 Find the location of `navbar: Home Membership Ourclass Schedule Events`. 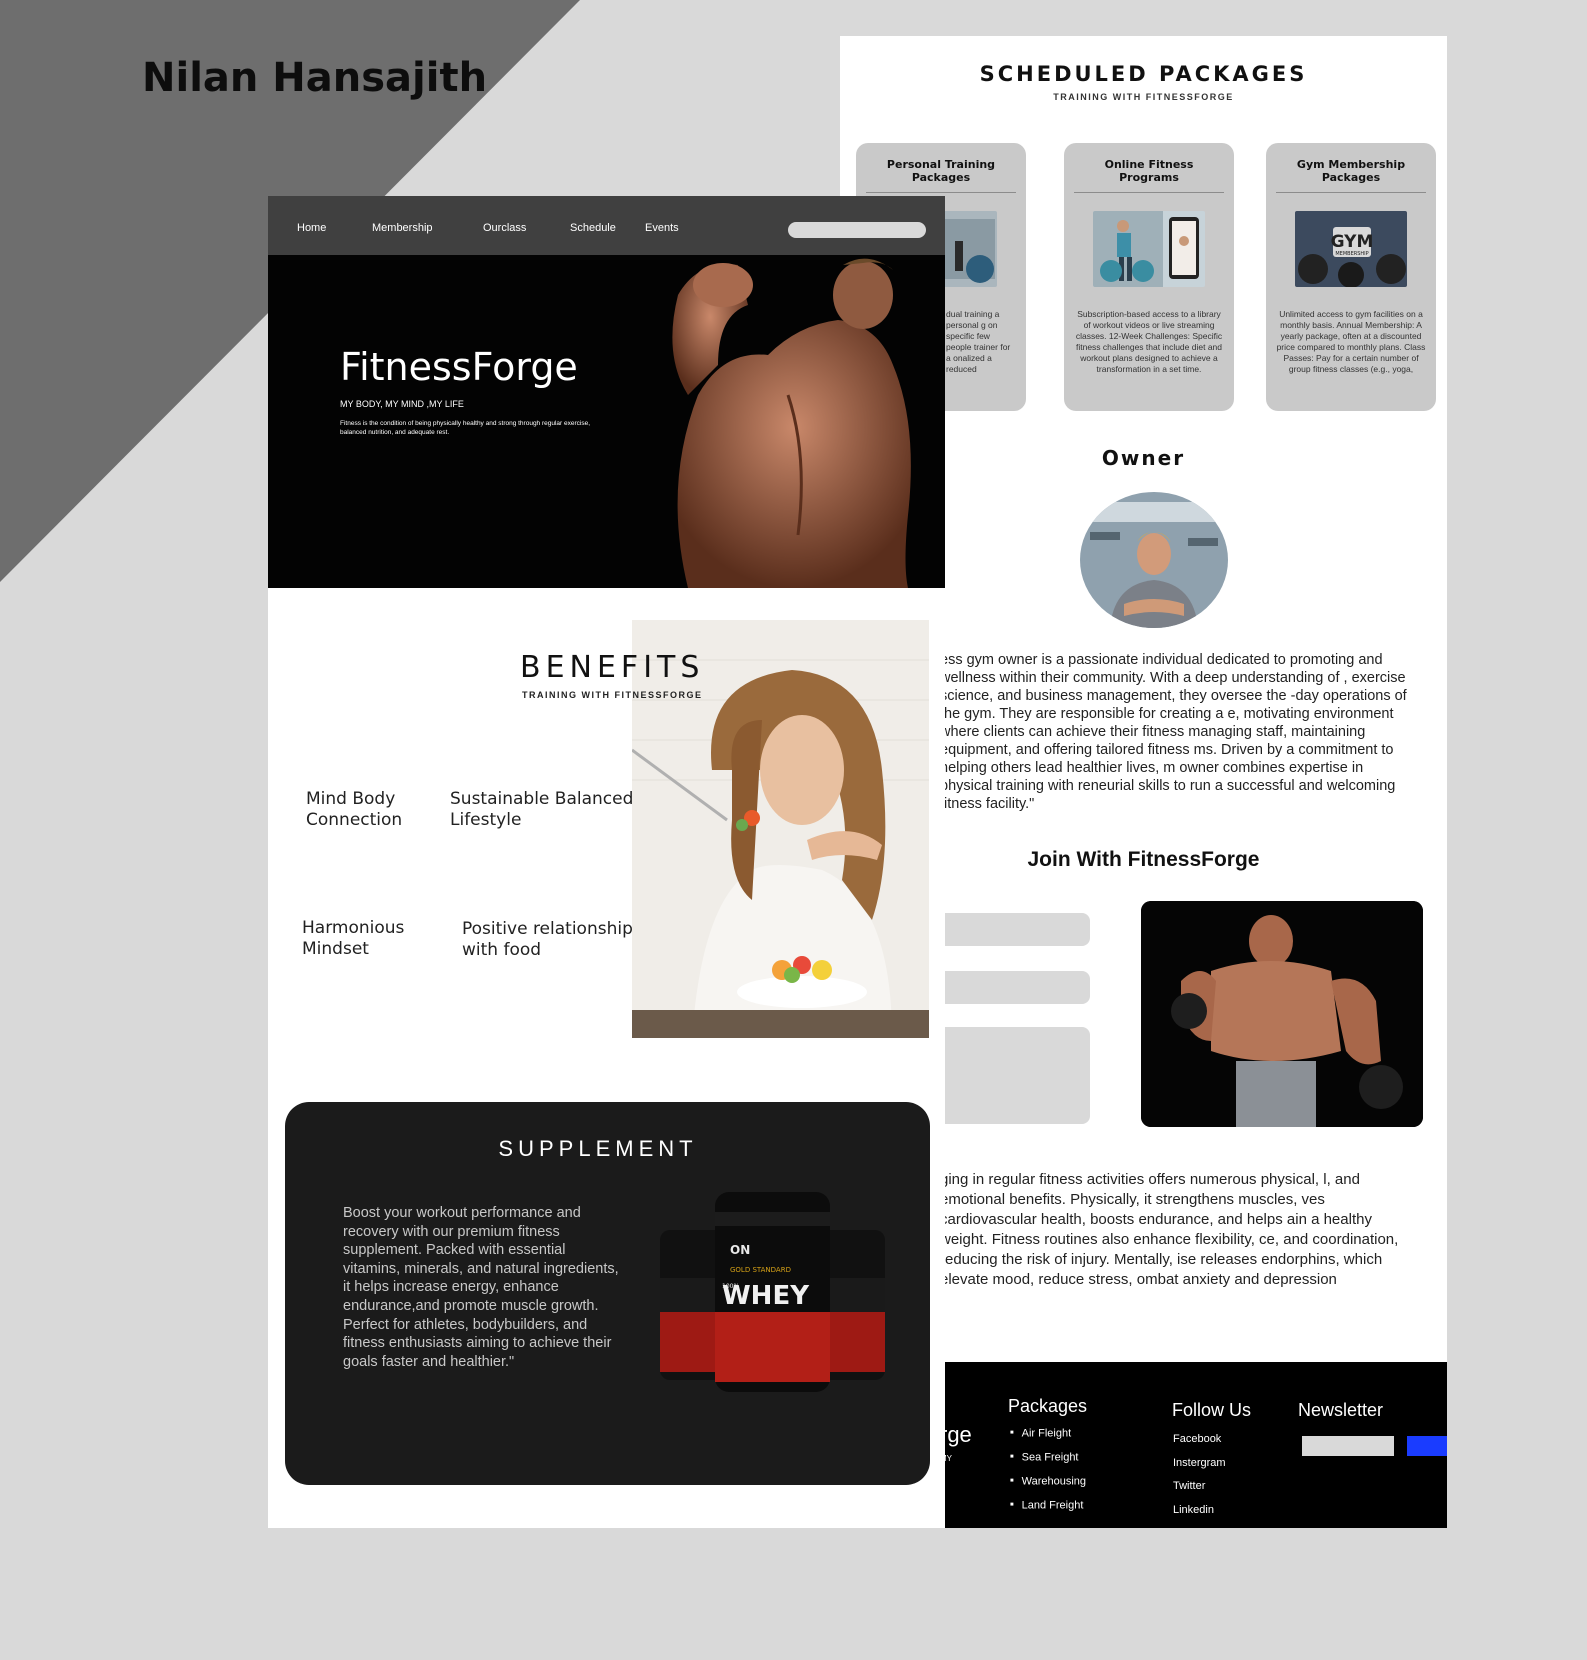

navbar: Home Membership Ourclass Schedule Events is located at coordinates (606, 225).